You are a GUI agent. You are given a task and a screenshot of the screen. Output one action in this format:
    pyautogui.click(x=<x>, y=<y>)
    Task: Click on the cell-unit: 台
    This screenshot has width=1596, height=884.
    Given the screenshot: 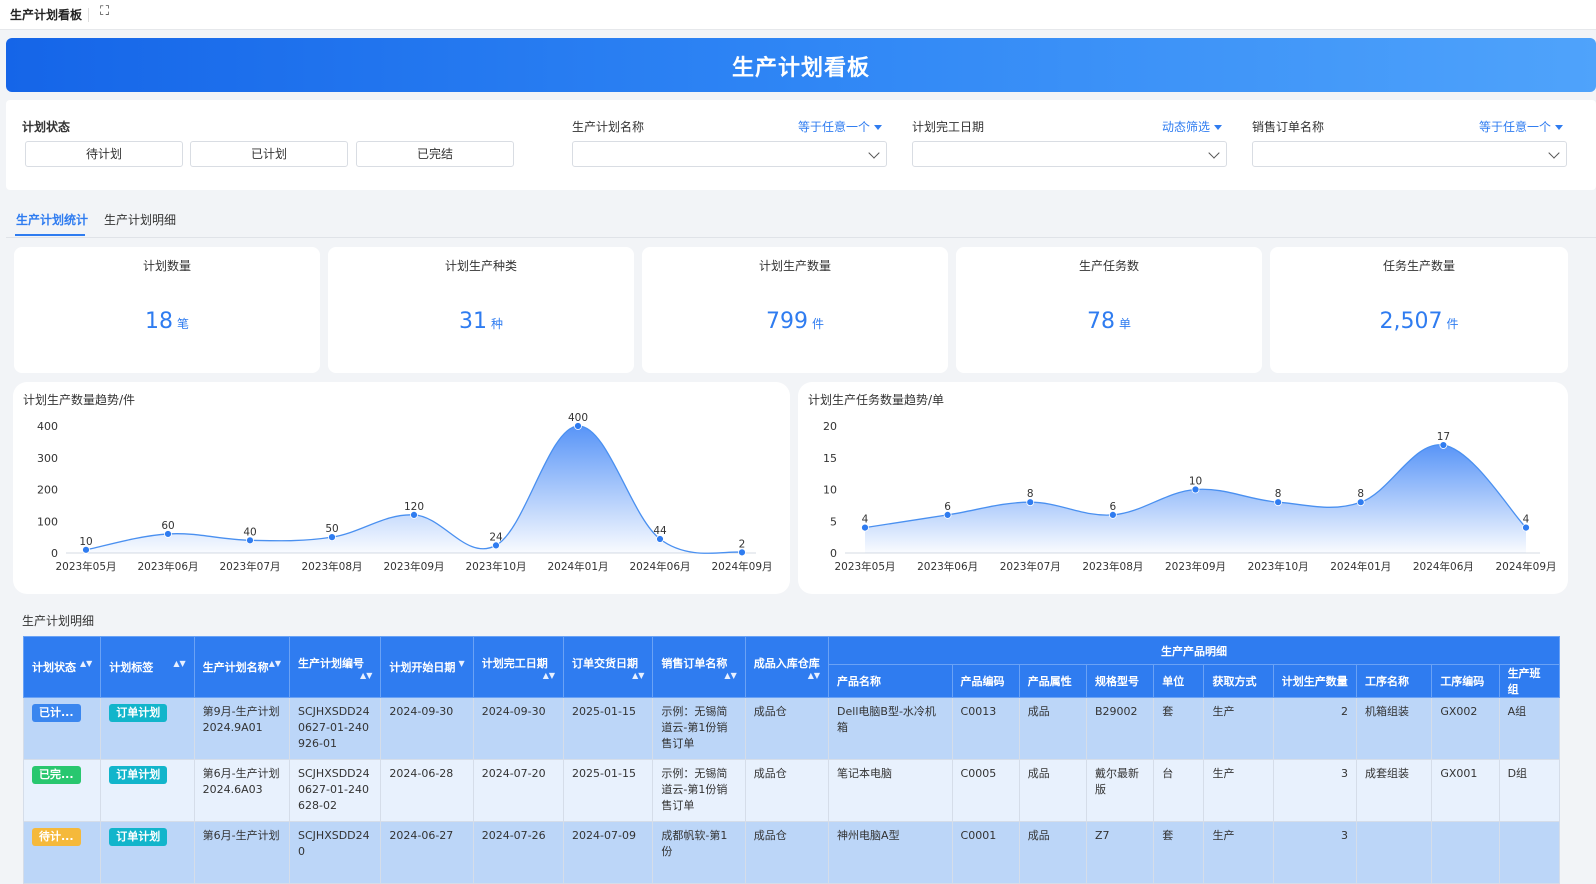 What is the action you would take?
    pyautogui.click(x=1179, y=790)
    